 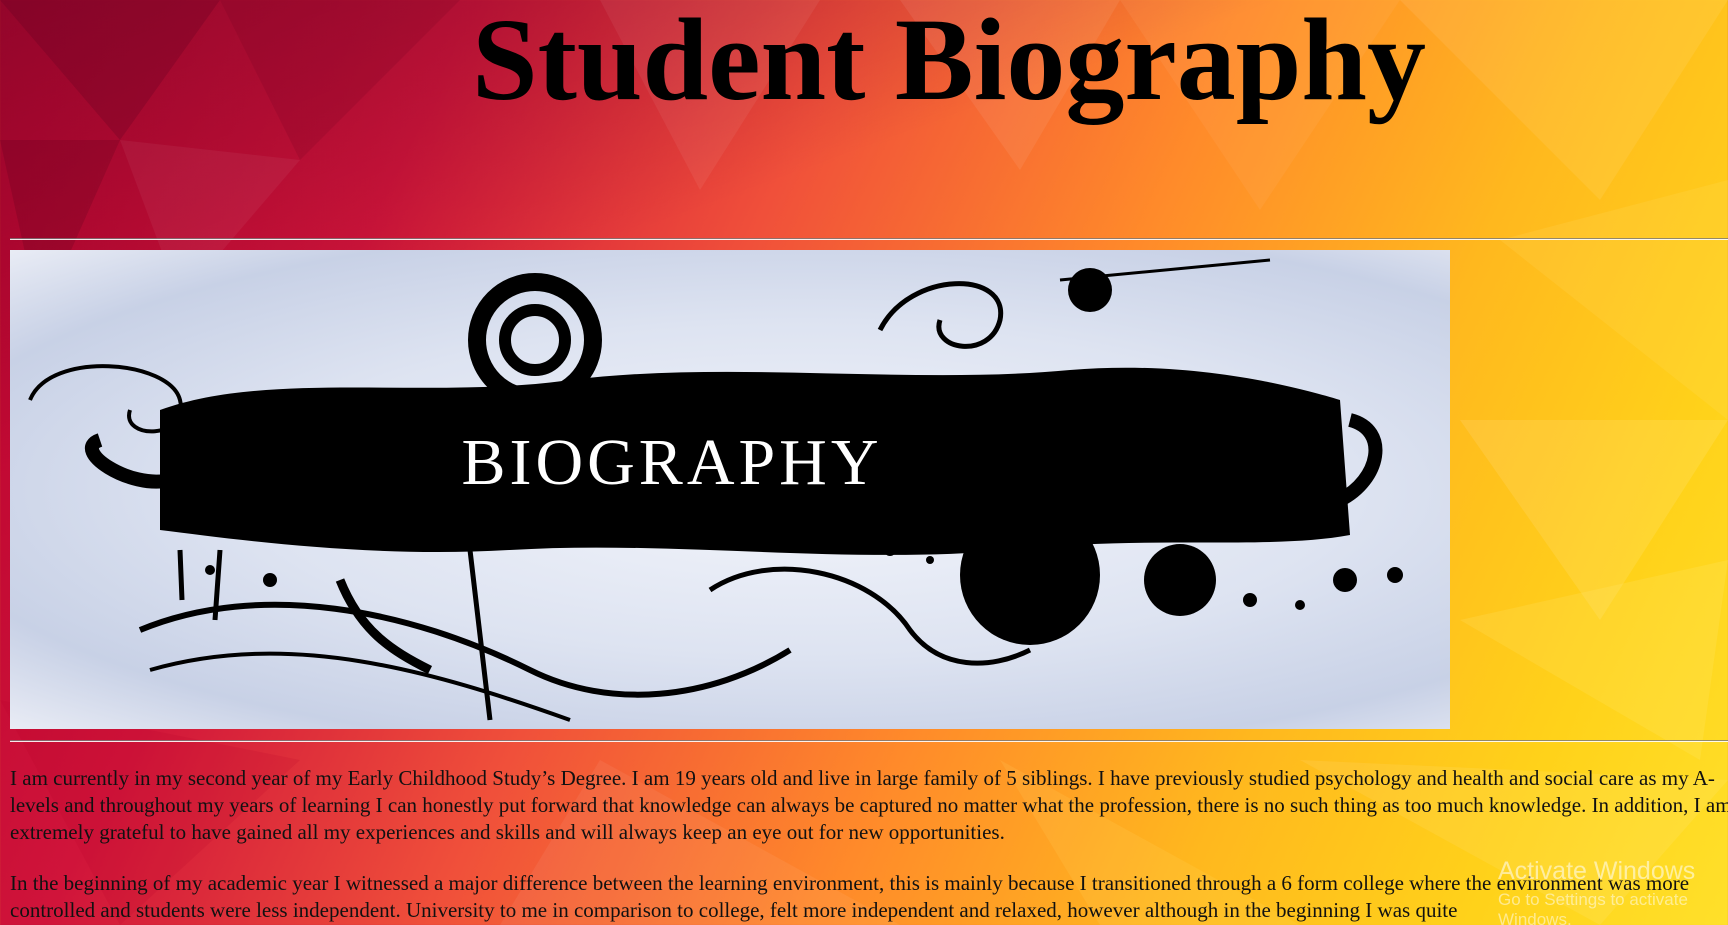 What do you see at coordinates (672, 462) in the screenshot?
I see `banner-title: BIOGRAPHY` at bounding box center [672, 462].